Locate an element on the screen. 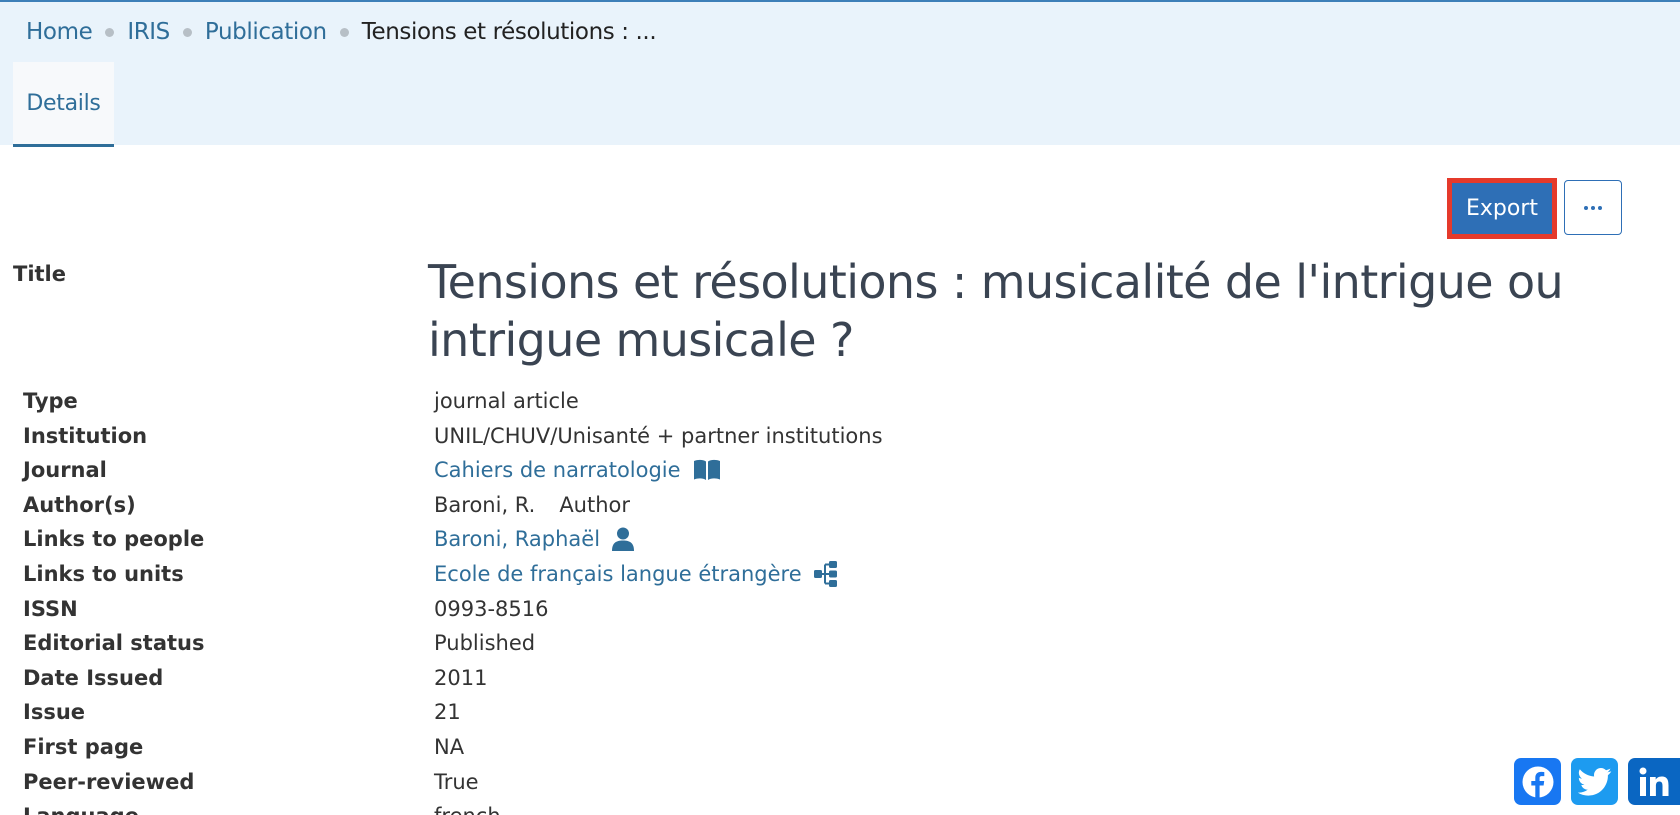 The height and width of the screenshot is (815, 1680). field-row-issue: Issue 21 is located at coordinates (840, 712).